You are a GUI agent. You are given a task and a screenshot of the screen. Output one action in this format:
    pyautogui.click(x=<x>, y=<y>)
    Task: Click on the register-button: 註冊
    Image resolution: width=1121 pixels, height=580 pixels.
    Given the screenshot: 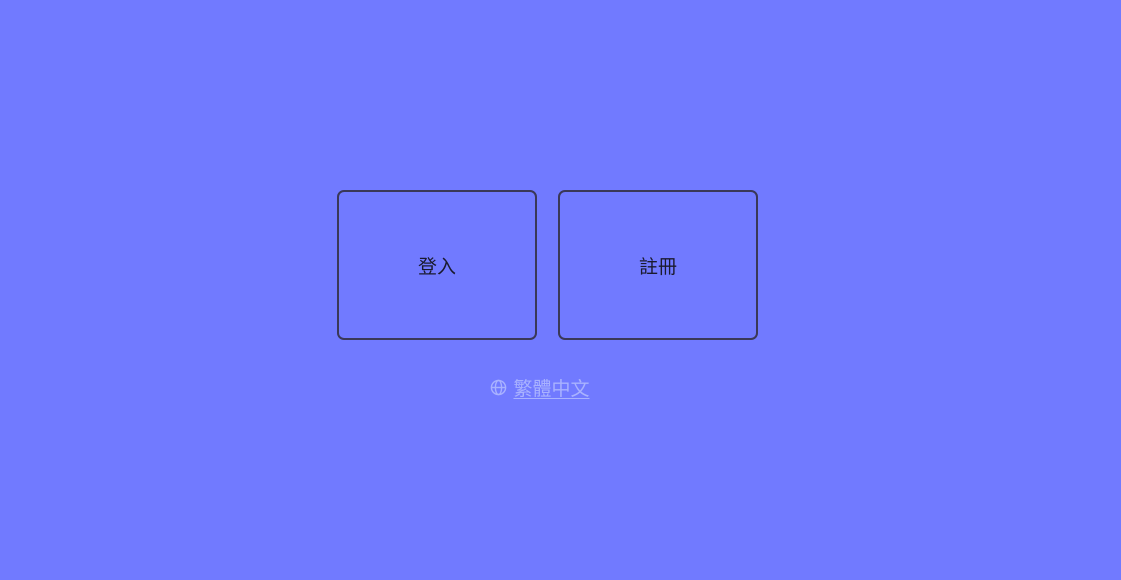 What is the action you would take?
    pyautogui.click(x=658, y=265)
    